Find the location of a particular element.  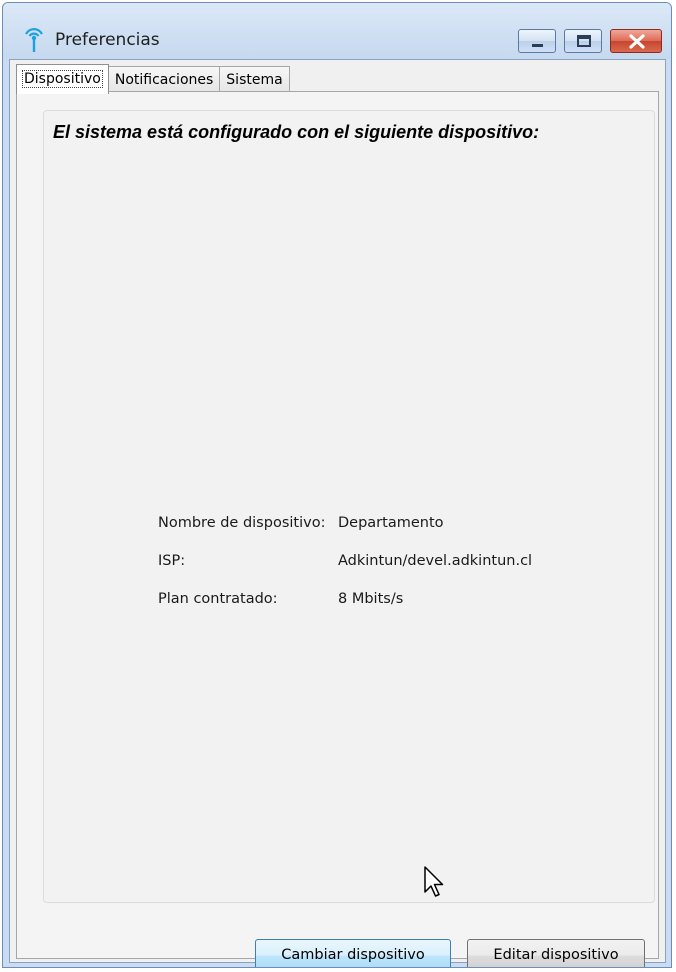

minimize-button is located at coordinates (537, 41).